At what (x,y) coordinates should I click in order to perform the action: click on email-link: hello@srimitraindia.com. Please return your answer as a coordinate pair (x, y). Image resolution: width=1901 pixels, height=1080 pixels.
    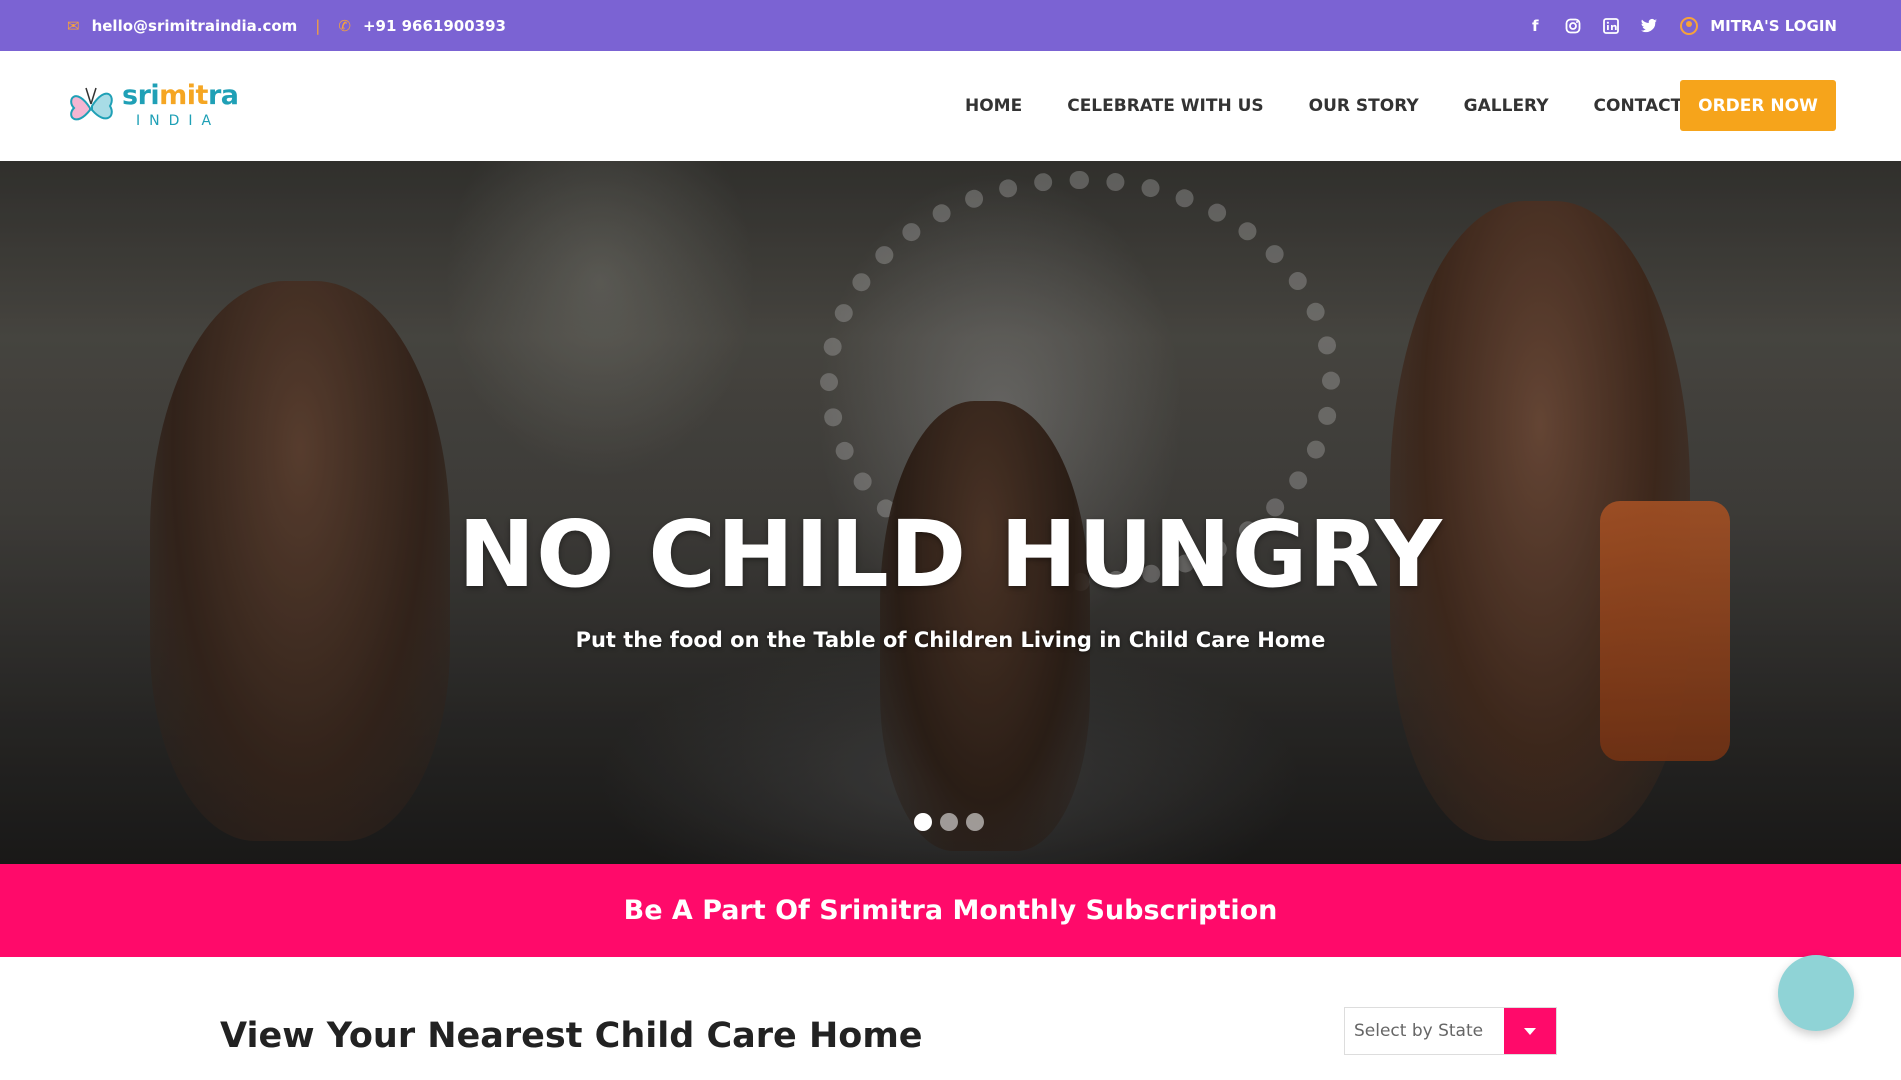
    Looking at the image, I should click on (195, 26).